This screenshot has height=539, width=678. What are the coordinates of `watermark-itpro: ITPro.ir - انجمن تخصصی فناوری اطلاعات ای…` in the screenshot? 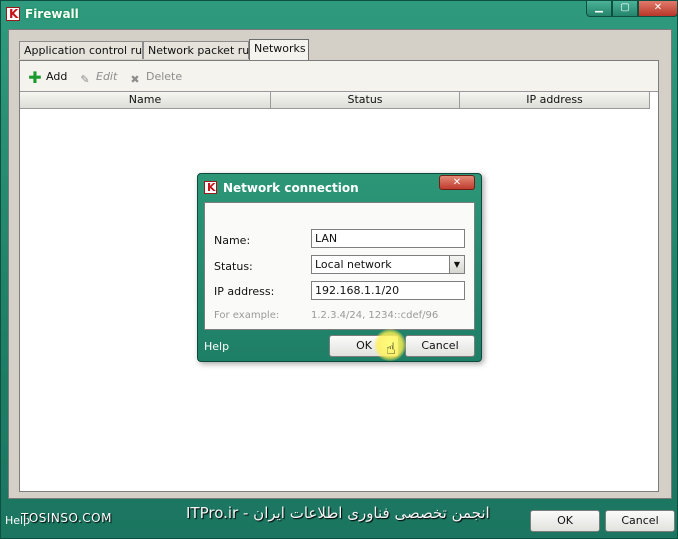 It's located at (338, 513).